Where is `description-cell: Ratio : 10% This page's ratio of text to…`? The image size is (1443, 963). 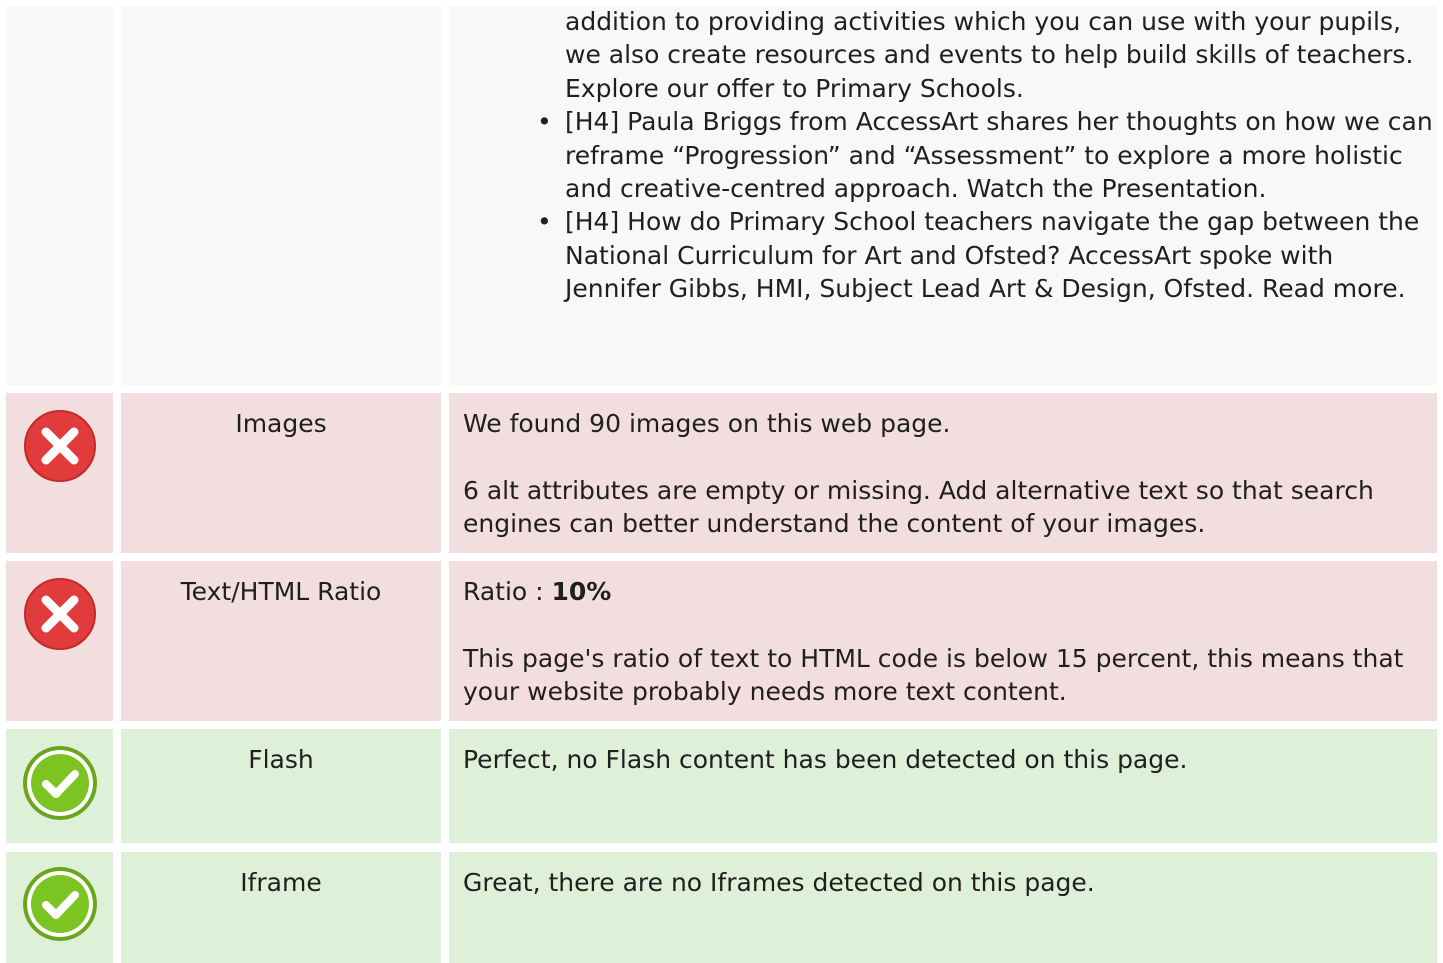
description-cell: Ratio : 10% This page's ratio of text to… is located at coordinates (943, 641).